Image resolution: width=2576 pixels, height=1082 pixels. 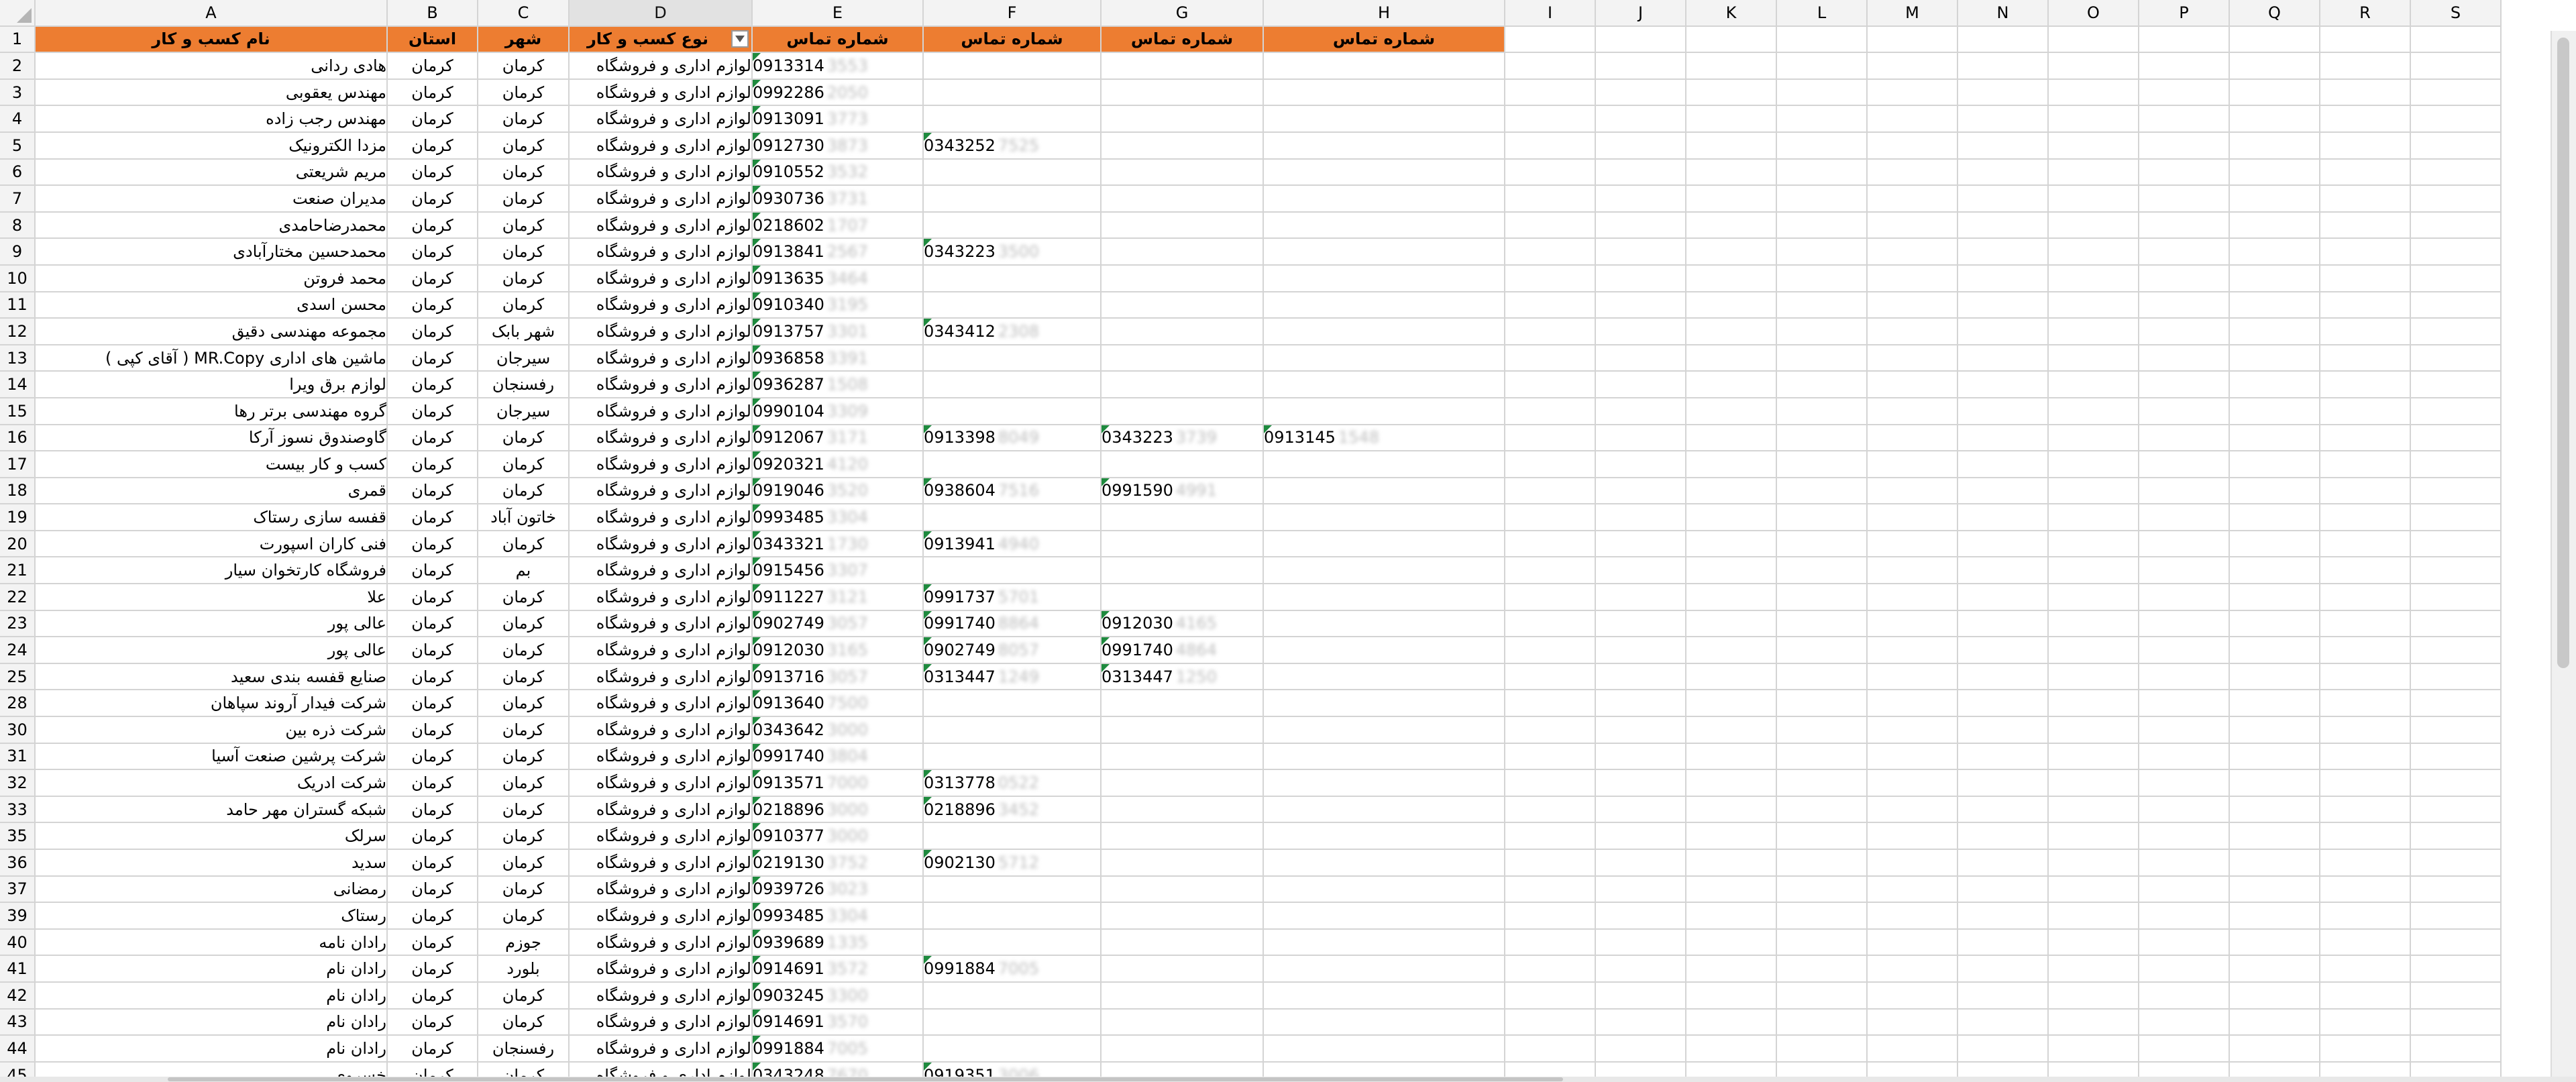 I want to click on select-all-button, so click(x=18, y=13).